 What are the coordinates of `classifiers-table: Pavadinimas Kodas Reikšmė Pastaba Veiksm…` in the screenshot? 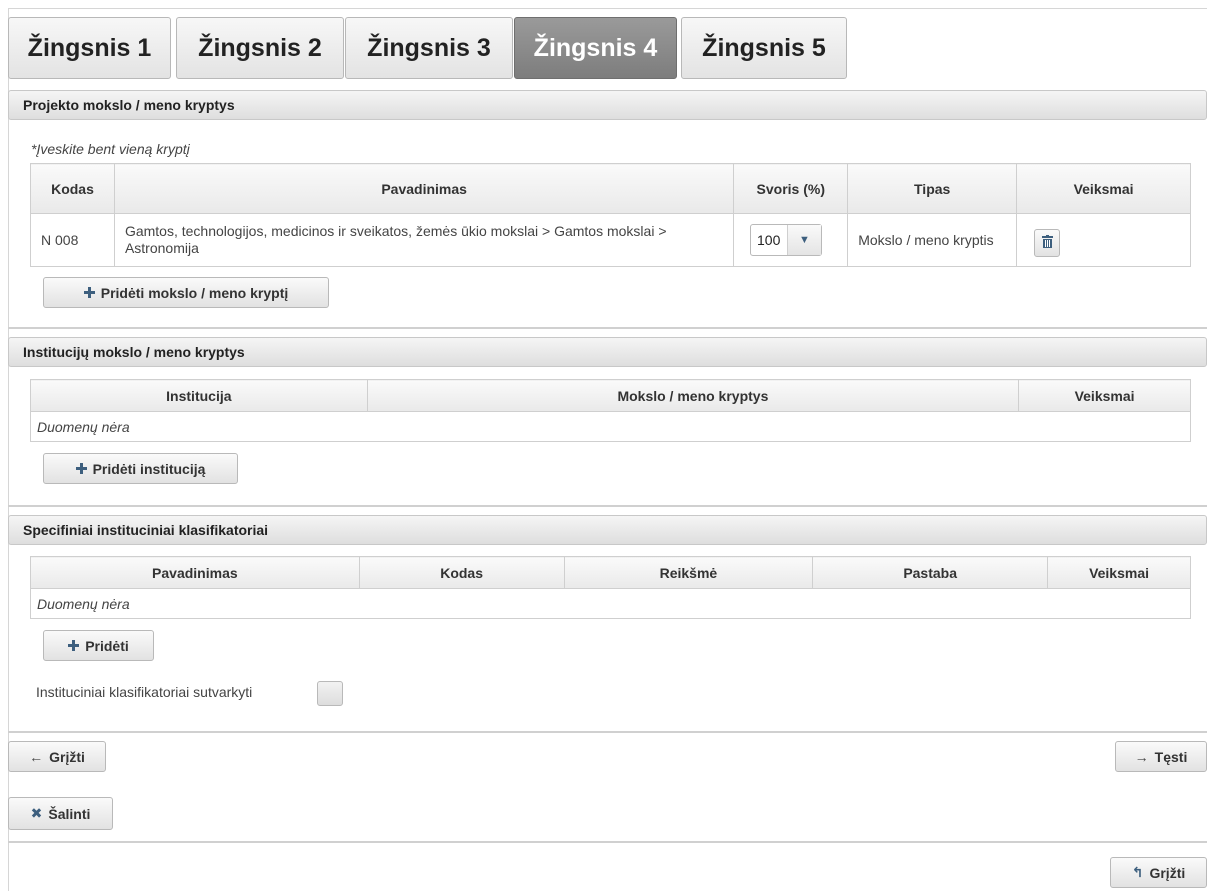 It's located at (610, 587).